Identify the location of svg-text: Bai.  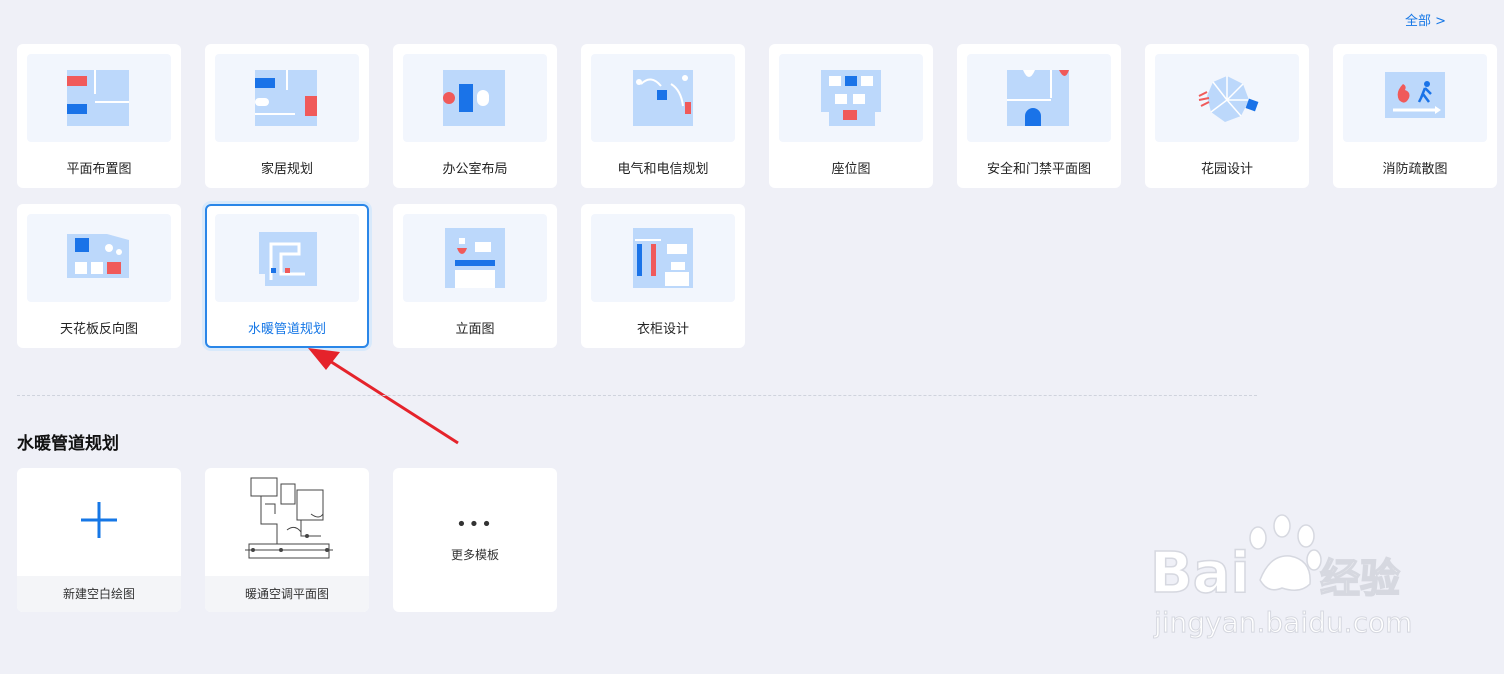
(1200, 573).